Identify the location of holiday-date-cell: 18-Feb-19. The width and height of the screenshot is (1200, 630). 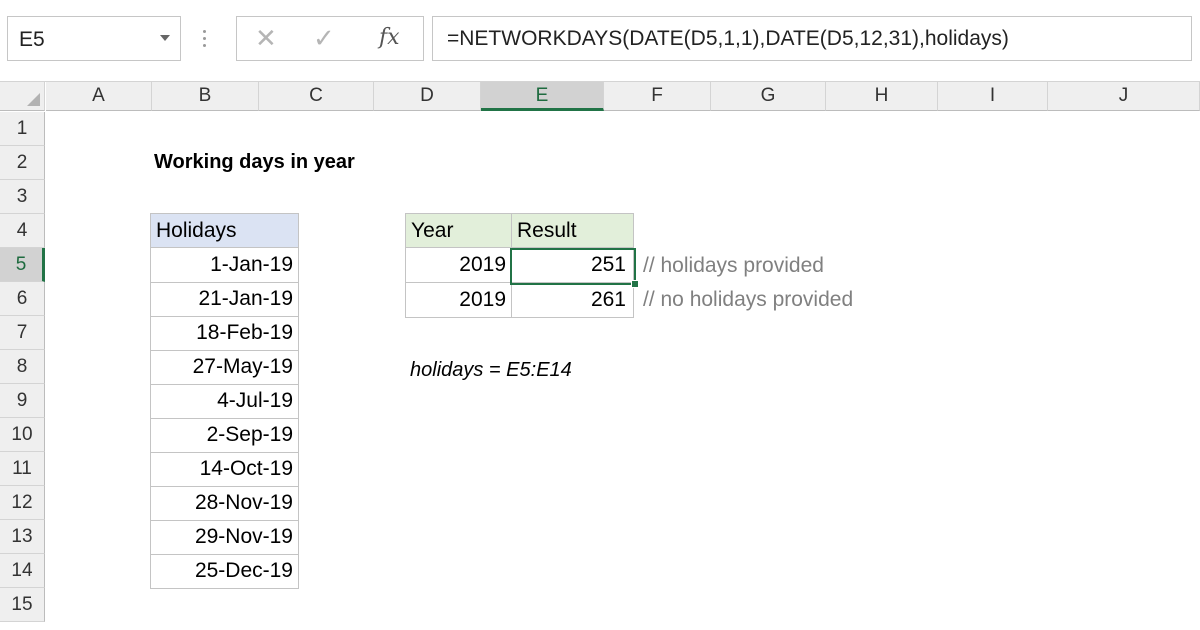
(224, 333).